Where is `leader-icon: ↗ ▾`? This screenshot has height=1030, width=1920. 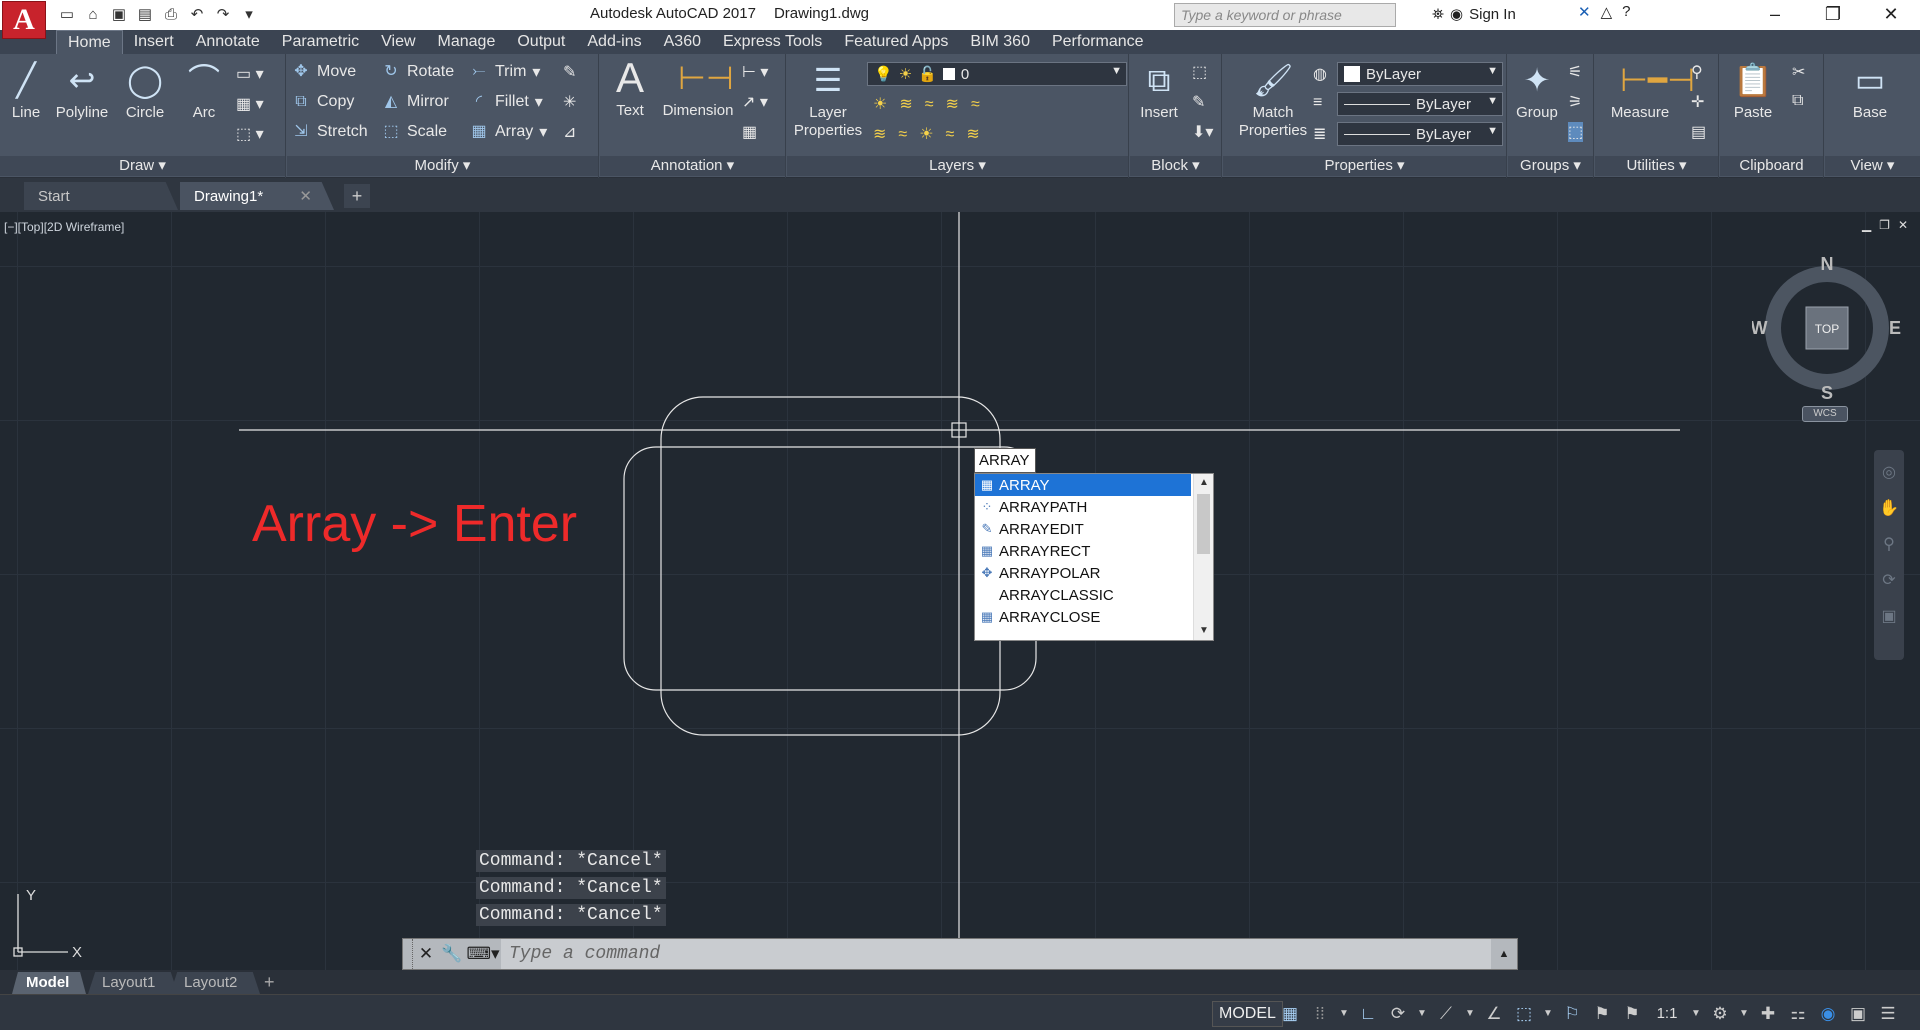 leader-icon: ↗ ▾ is located at coordinates (755, 102).